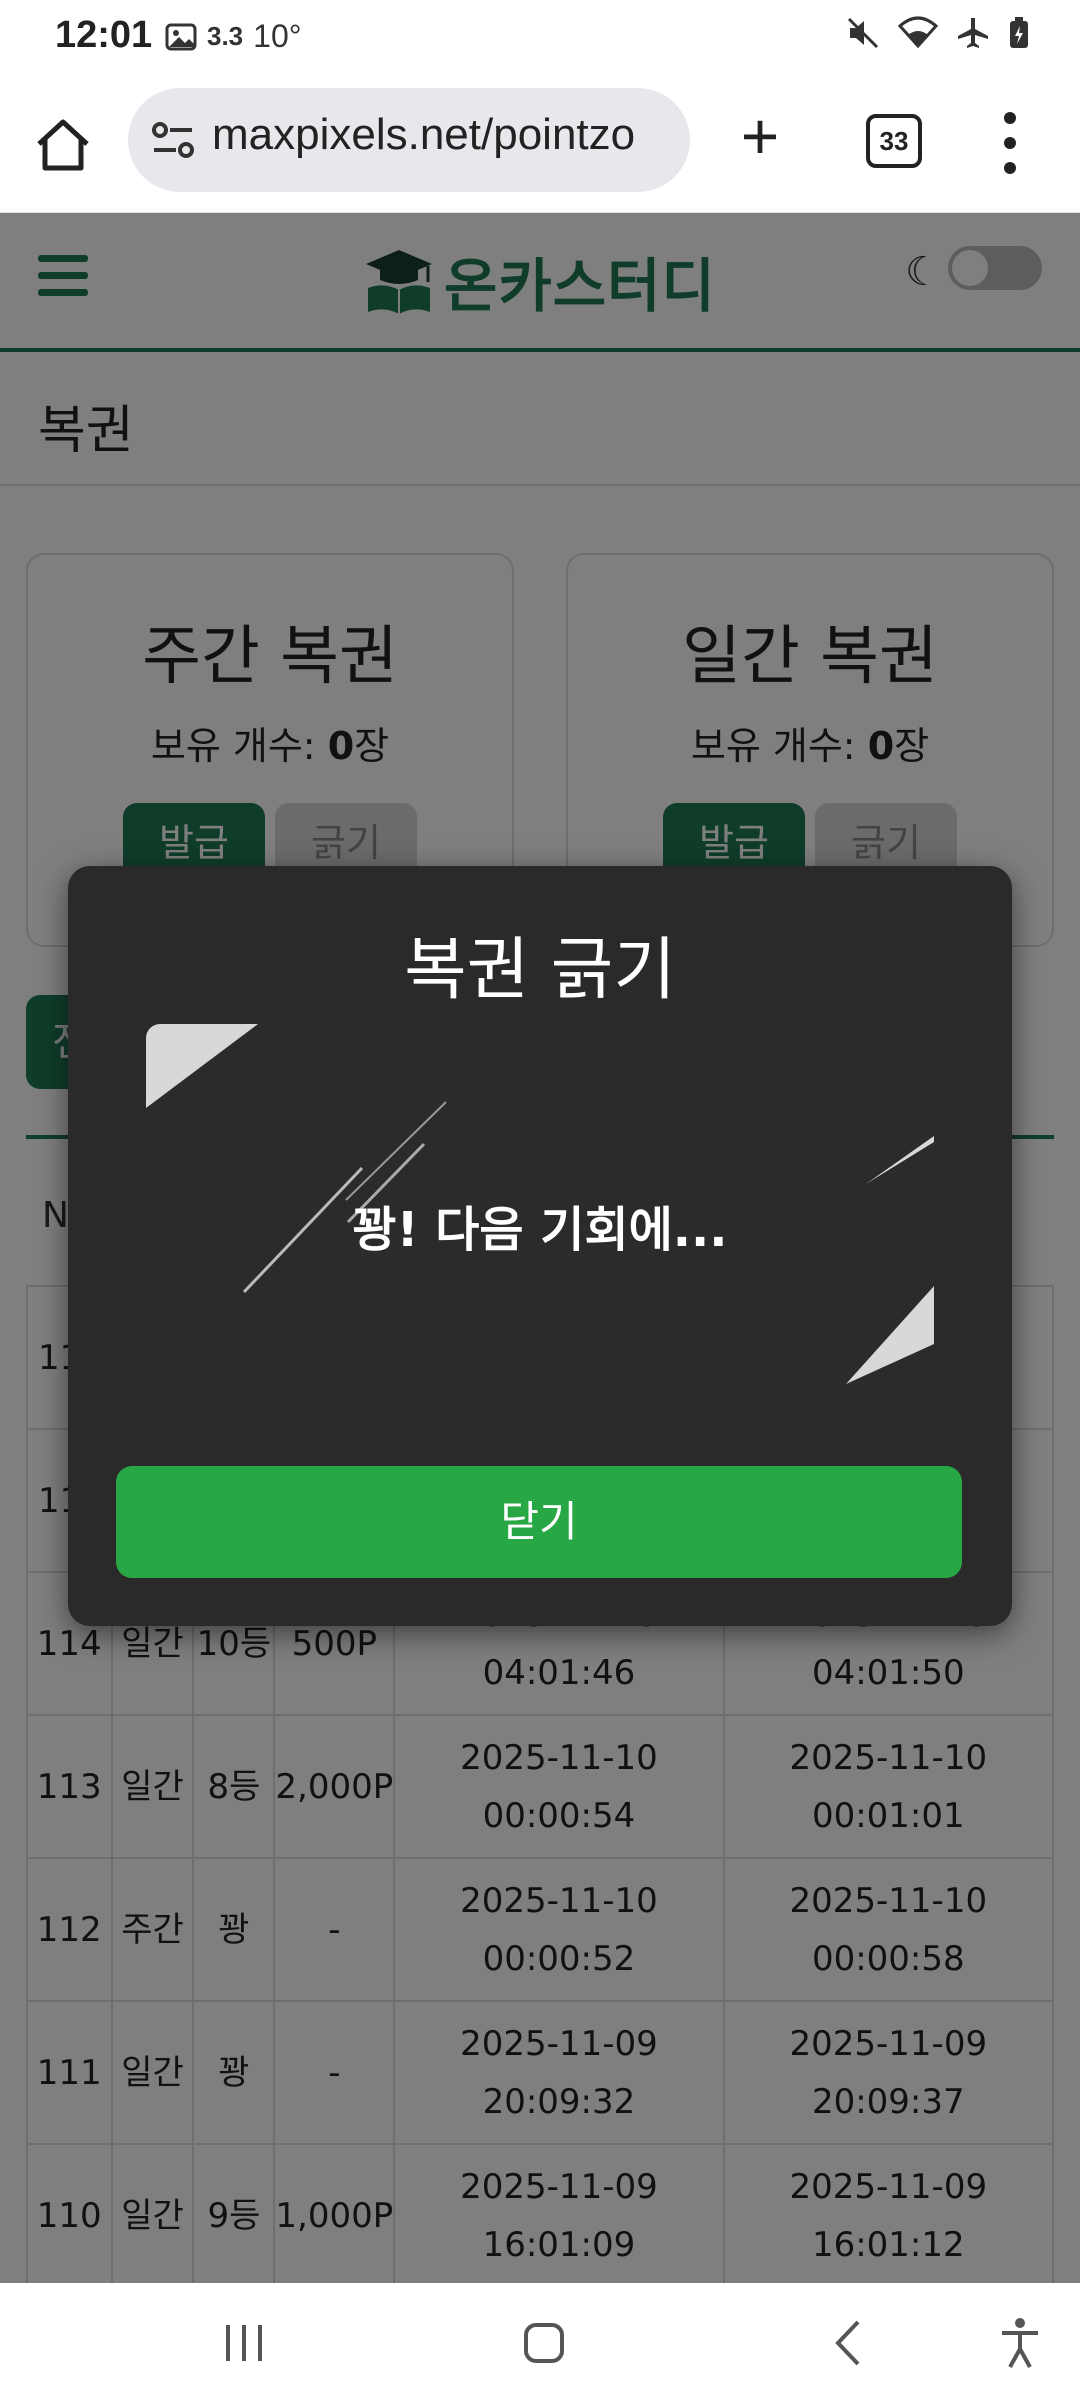 Image resolution: width=1080 pixels, height=2408 pixels. What do you see at coordinates (539, 1522) in the screenshot?
I see `close-button: 닫기` at bounding box center [539, 1522].